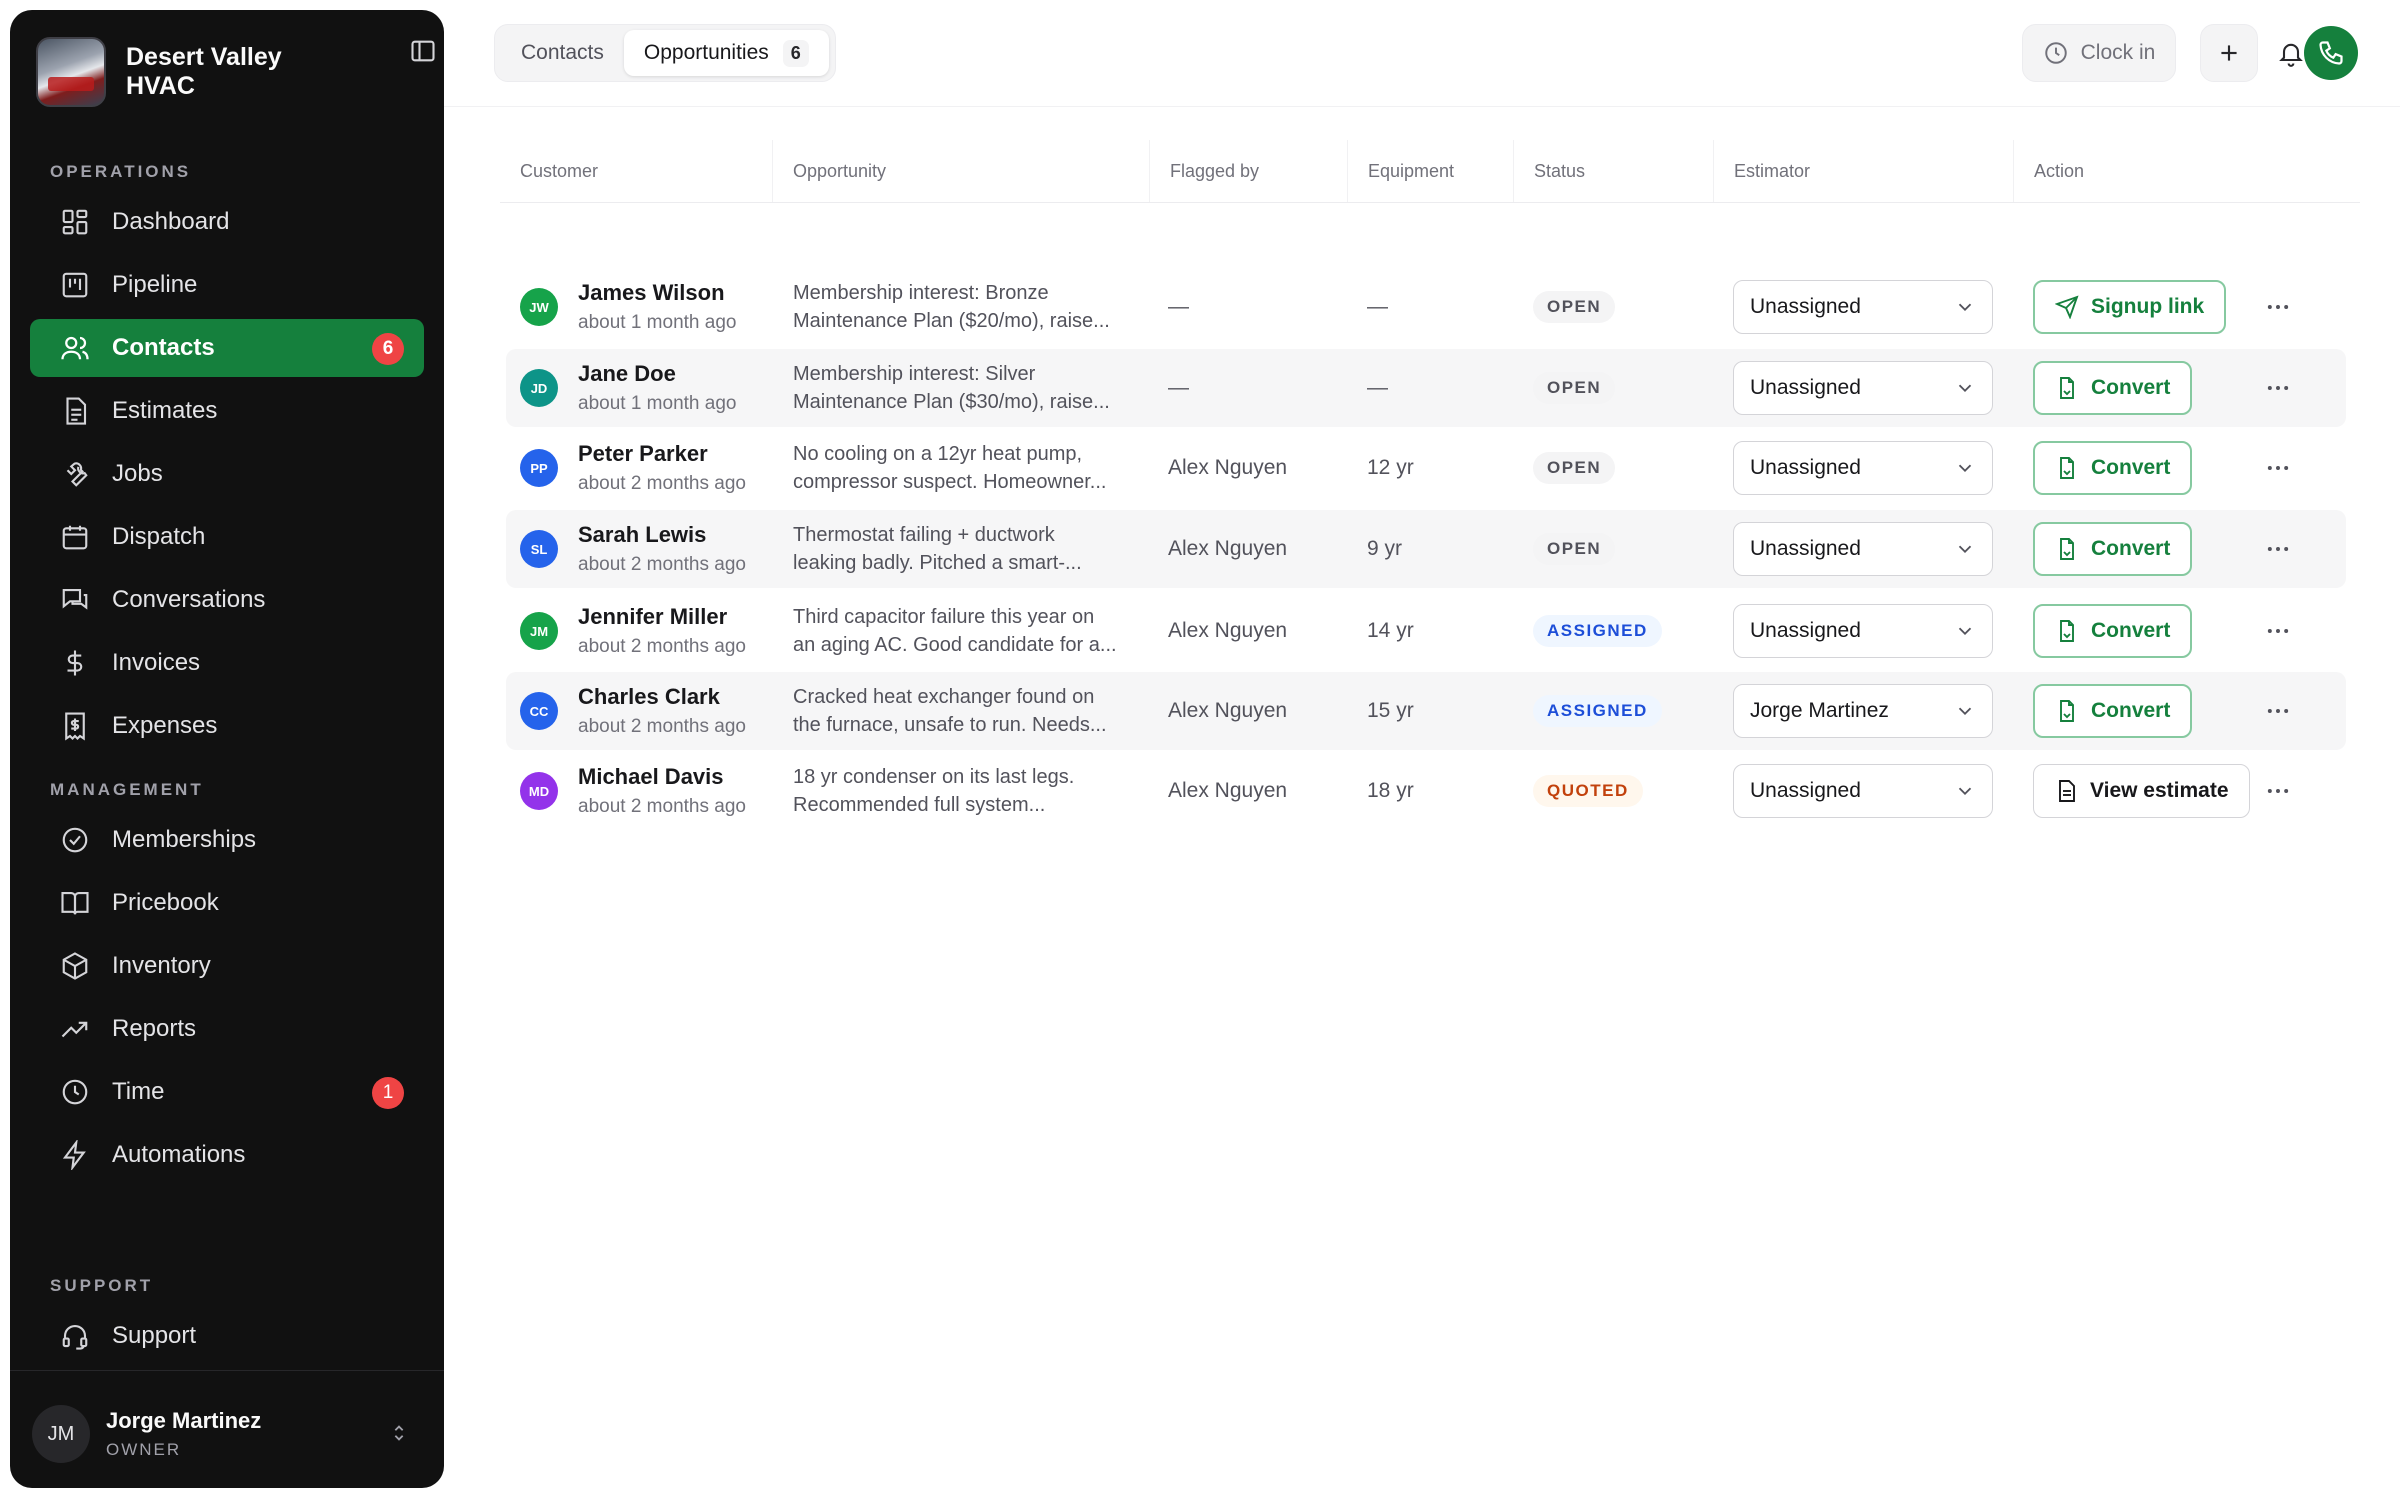 The height and width of the screenshot is (1500, 2400). Describe the element at coordinates (633, 631) in the screenshot. I see `customer-cell: JM Jennifer Miller about 2 months ago` at that location.